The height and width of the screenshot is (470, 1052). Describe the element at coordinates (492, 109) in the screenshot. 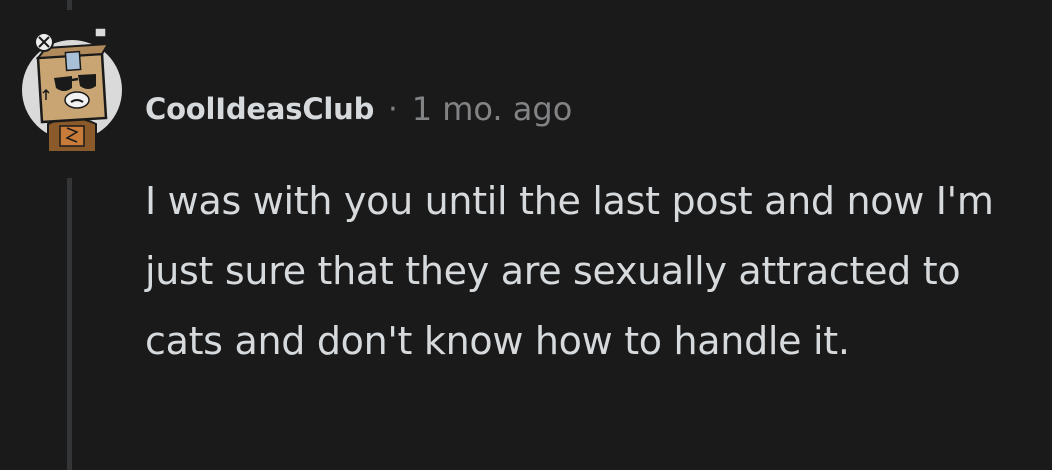

I see `comment-timestamp: 1 mo. ago` at that location.